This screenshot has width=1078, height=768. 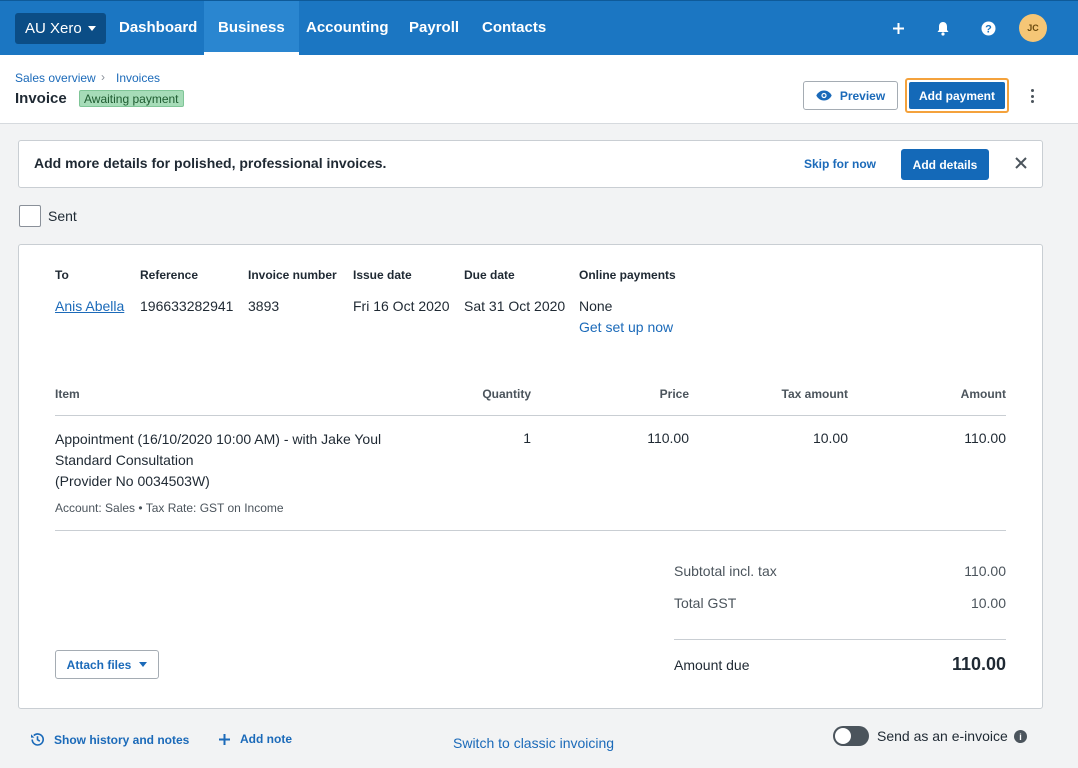 What do you see at coordinates (251, 28) in the screenshot?
I see `nav-business: Business` at bounding box center [251, 28].